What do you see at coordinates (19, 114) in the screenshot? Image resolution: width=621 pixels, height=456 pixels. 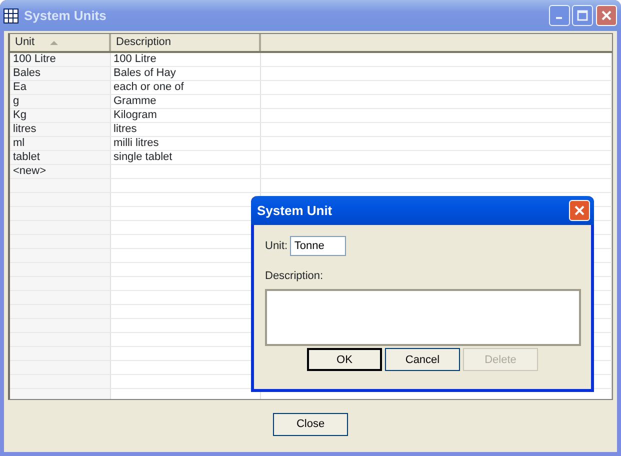 I see `table-cell: Kg` at bounding box center [19, 114].